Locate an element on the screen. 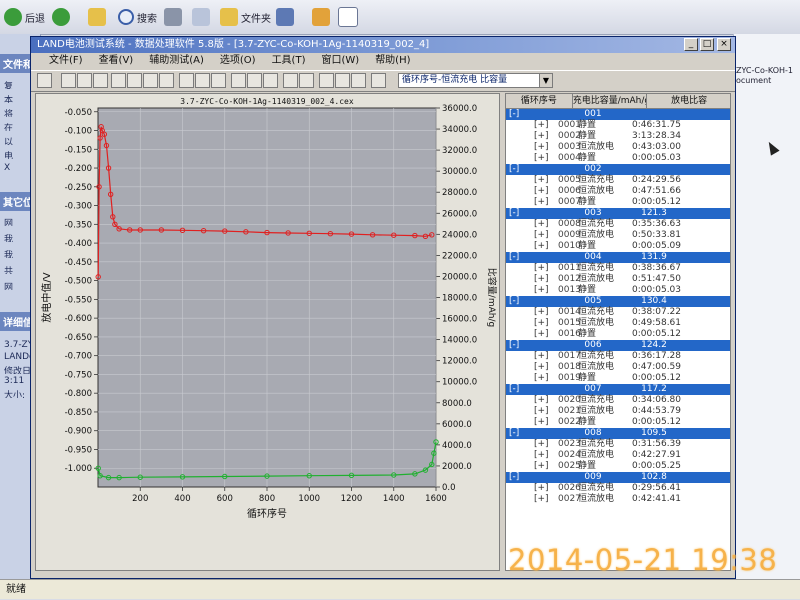 This screenshot has height=600, width=800. menu-help: 帮助(H) is located at coordinates (392, 61).